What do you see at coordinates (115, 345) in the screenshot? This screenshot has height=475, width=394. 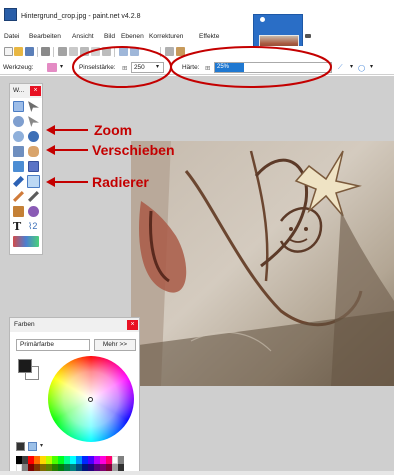 I see `more-button: Mehr >>` at bounding box center [115, 345].